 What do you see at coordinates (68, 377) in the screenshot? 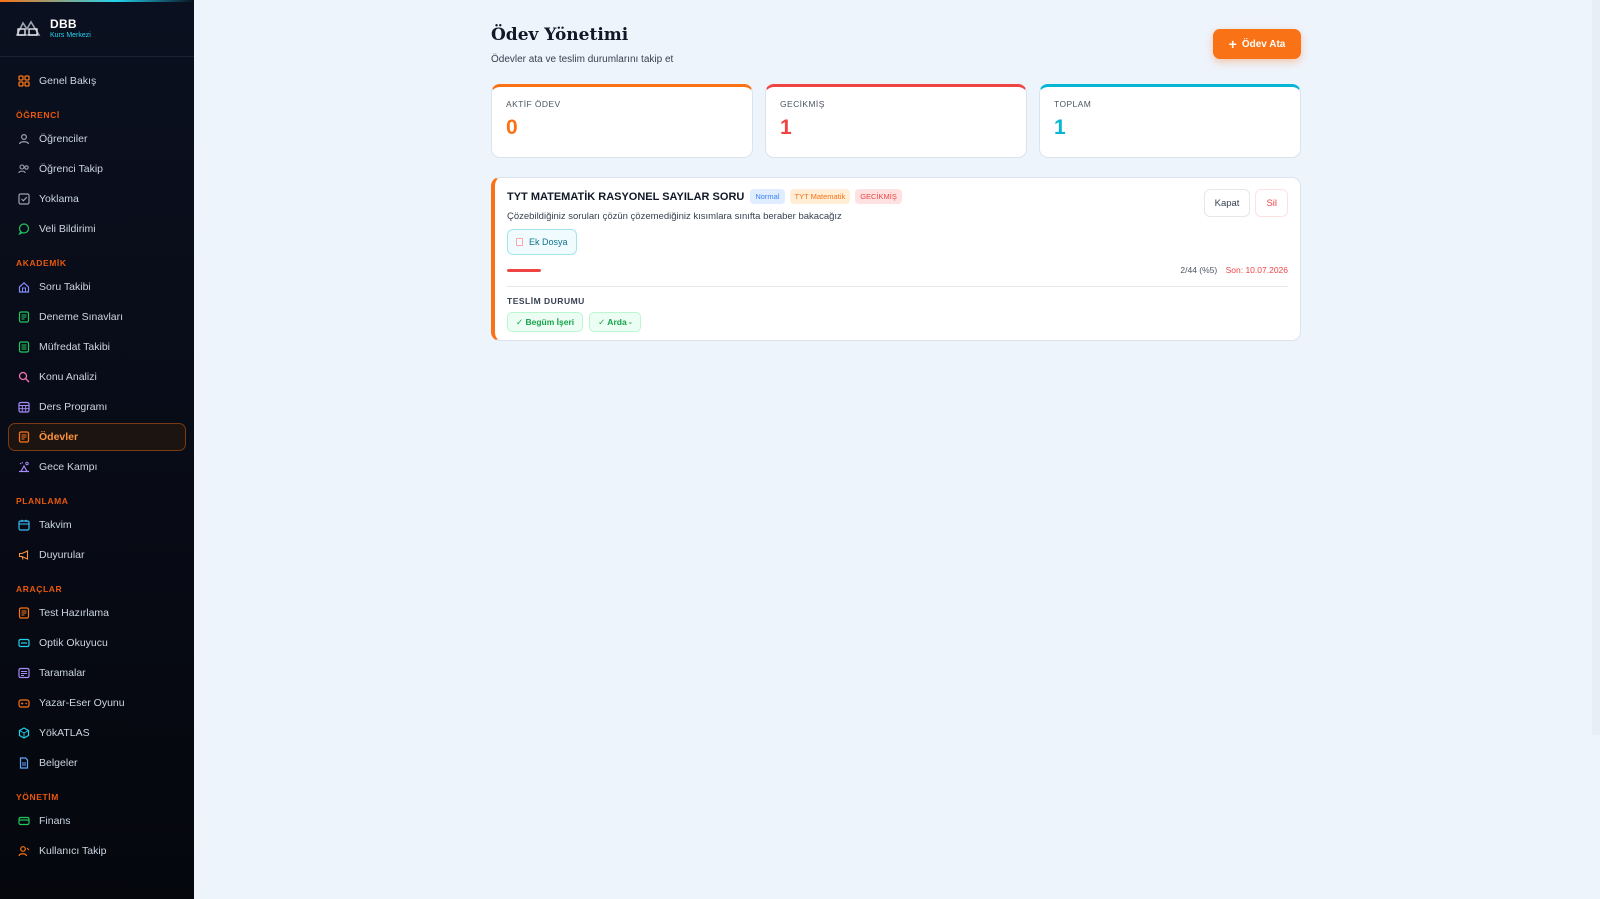
I see `sidebar-item-label: Konu Analizi` at bounding box center [68, 377].